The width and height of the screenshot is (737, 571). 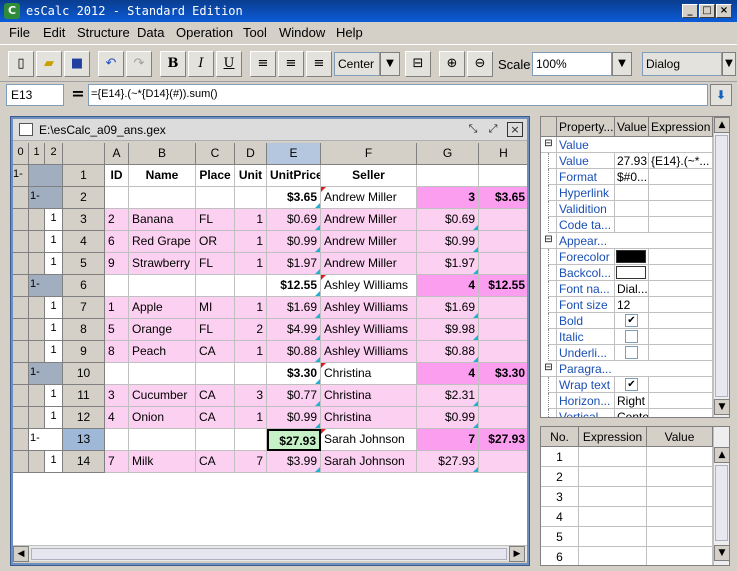 I want to click on row-header: 12, so click(x=84, y=418).